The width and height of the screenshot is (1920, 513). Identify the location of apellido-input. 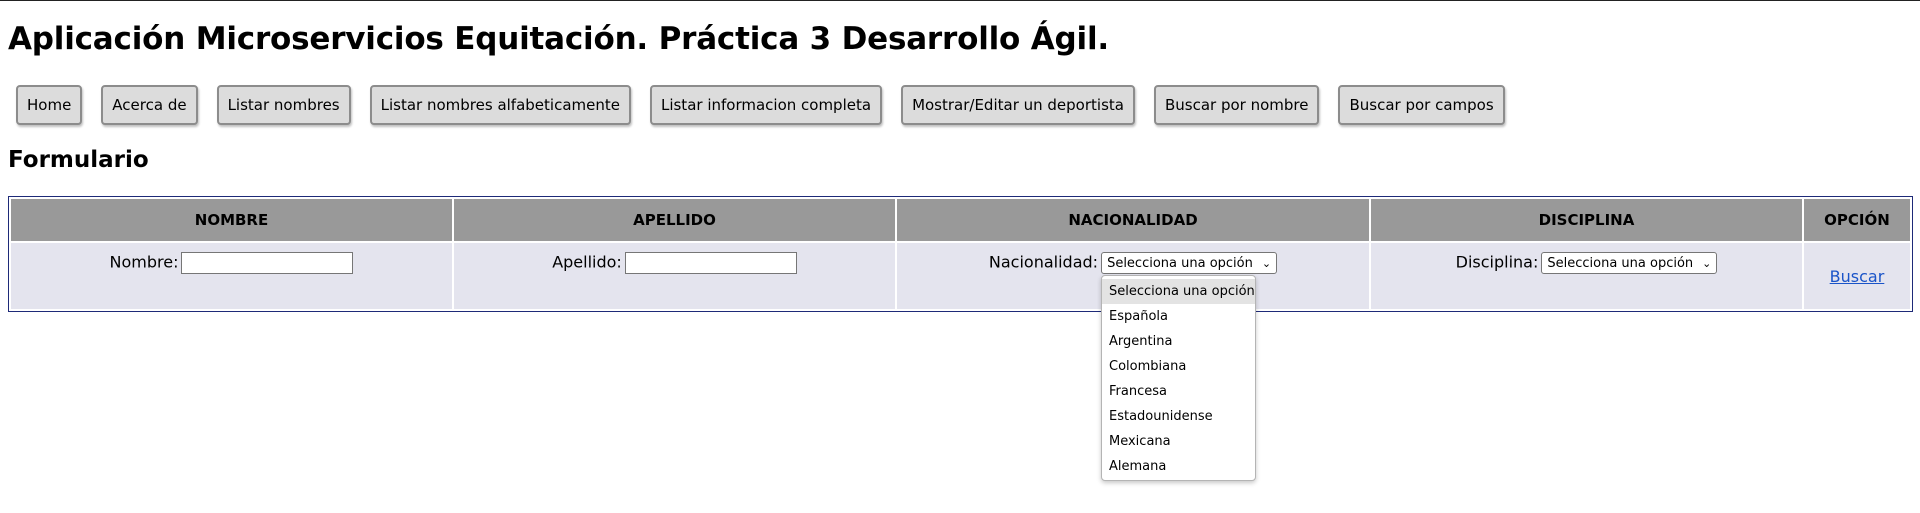
(710, 263).